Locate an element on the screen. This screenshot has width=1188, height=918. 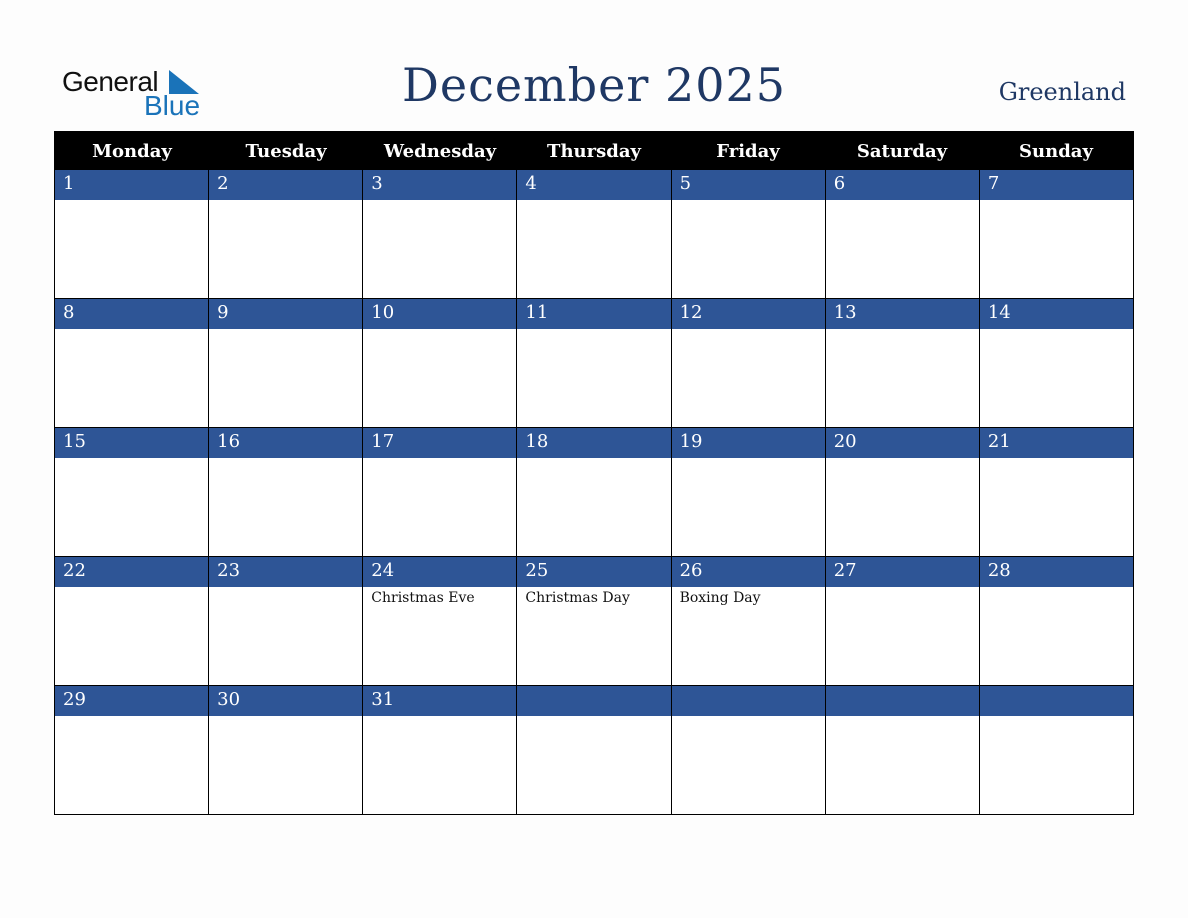
day-cell: 21 is located at coordinates (1055, 492).